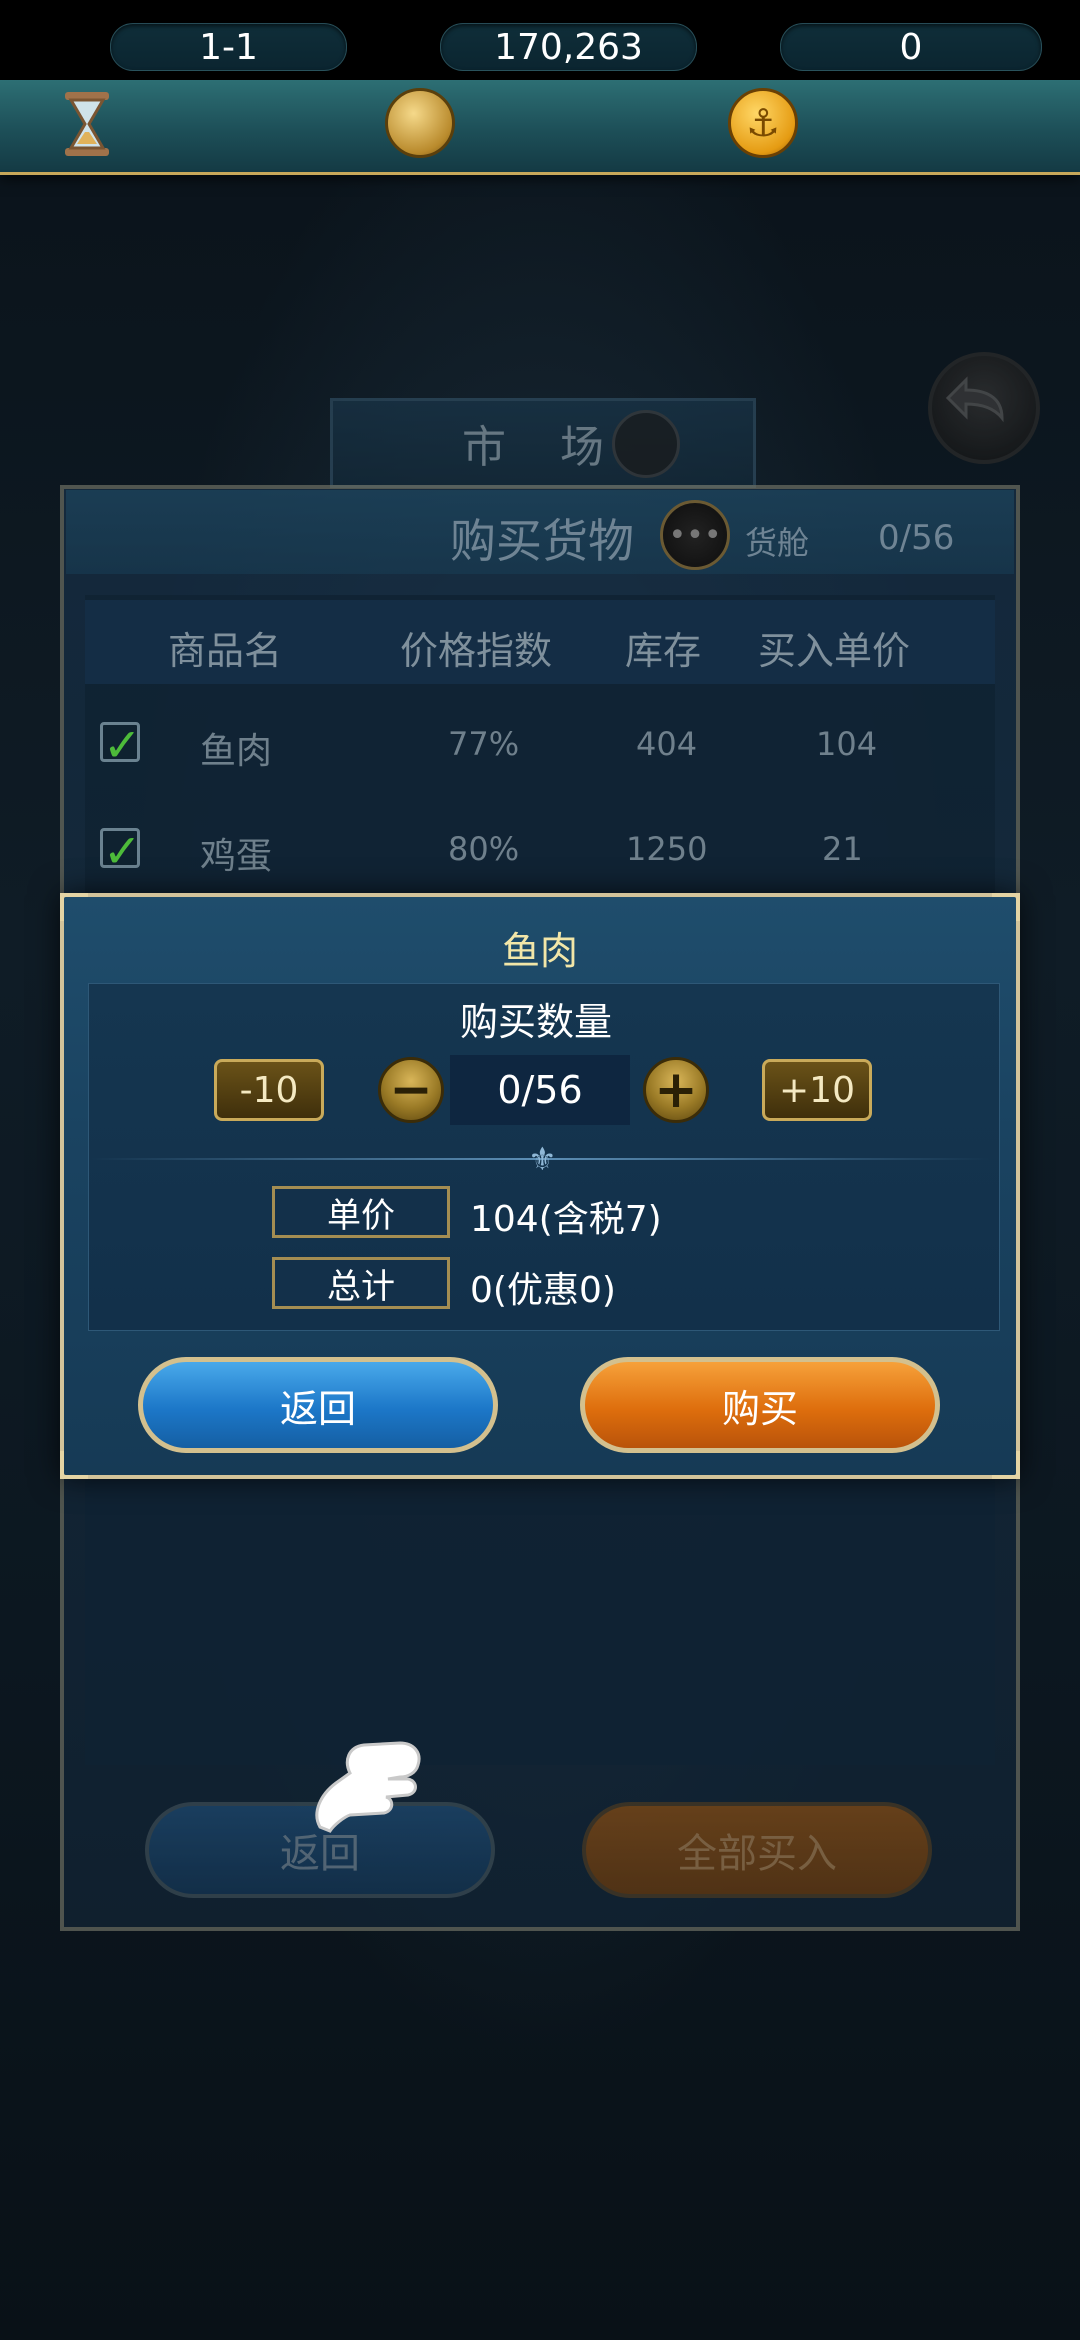 Image resolution: width=1080 pixels, height=2340 pixels. I want to click on plus-10-button: +10, so click(817, 1090).